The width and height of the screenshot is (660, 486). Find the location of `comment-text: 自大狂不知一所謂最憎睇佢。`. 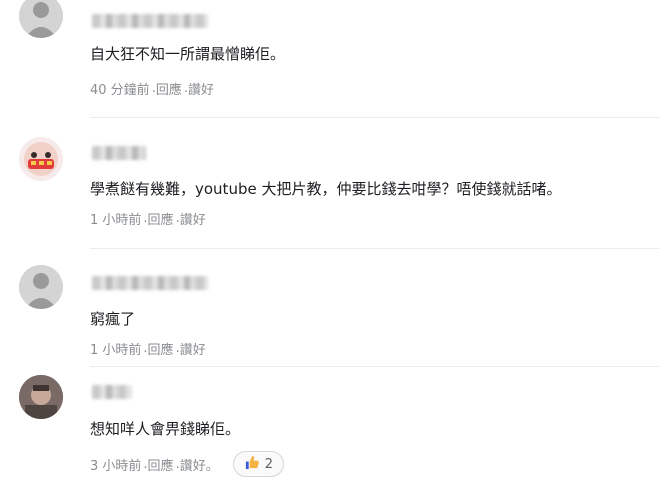

comment-text: 自大狂不知一所謂最憎睇佢。 is located at coordinates (188, 54).